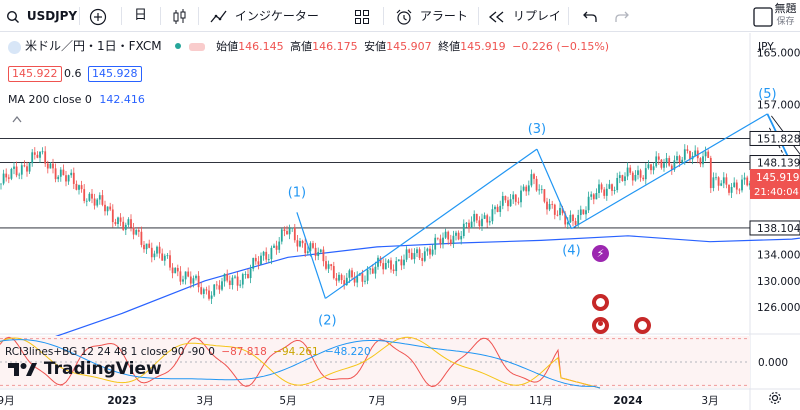 Image resolution: width=800 pixels, height=410 pixels. Describe the element at coordinates (496, 16) in the screenshot. I see `rewind-icon` at that location.